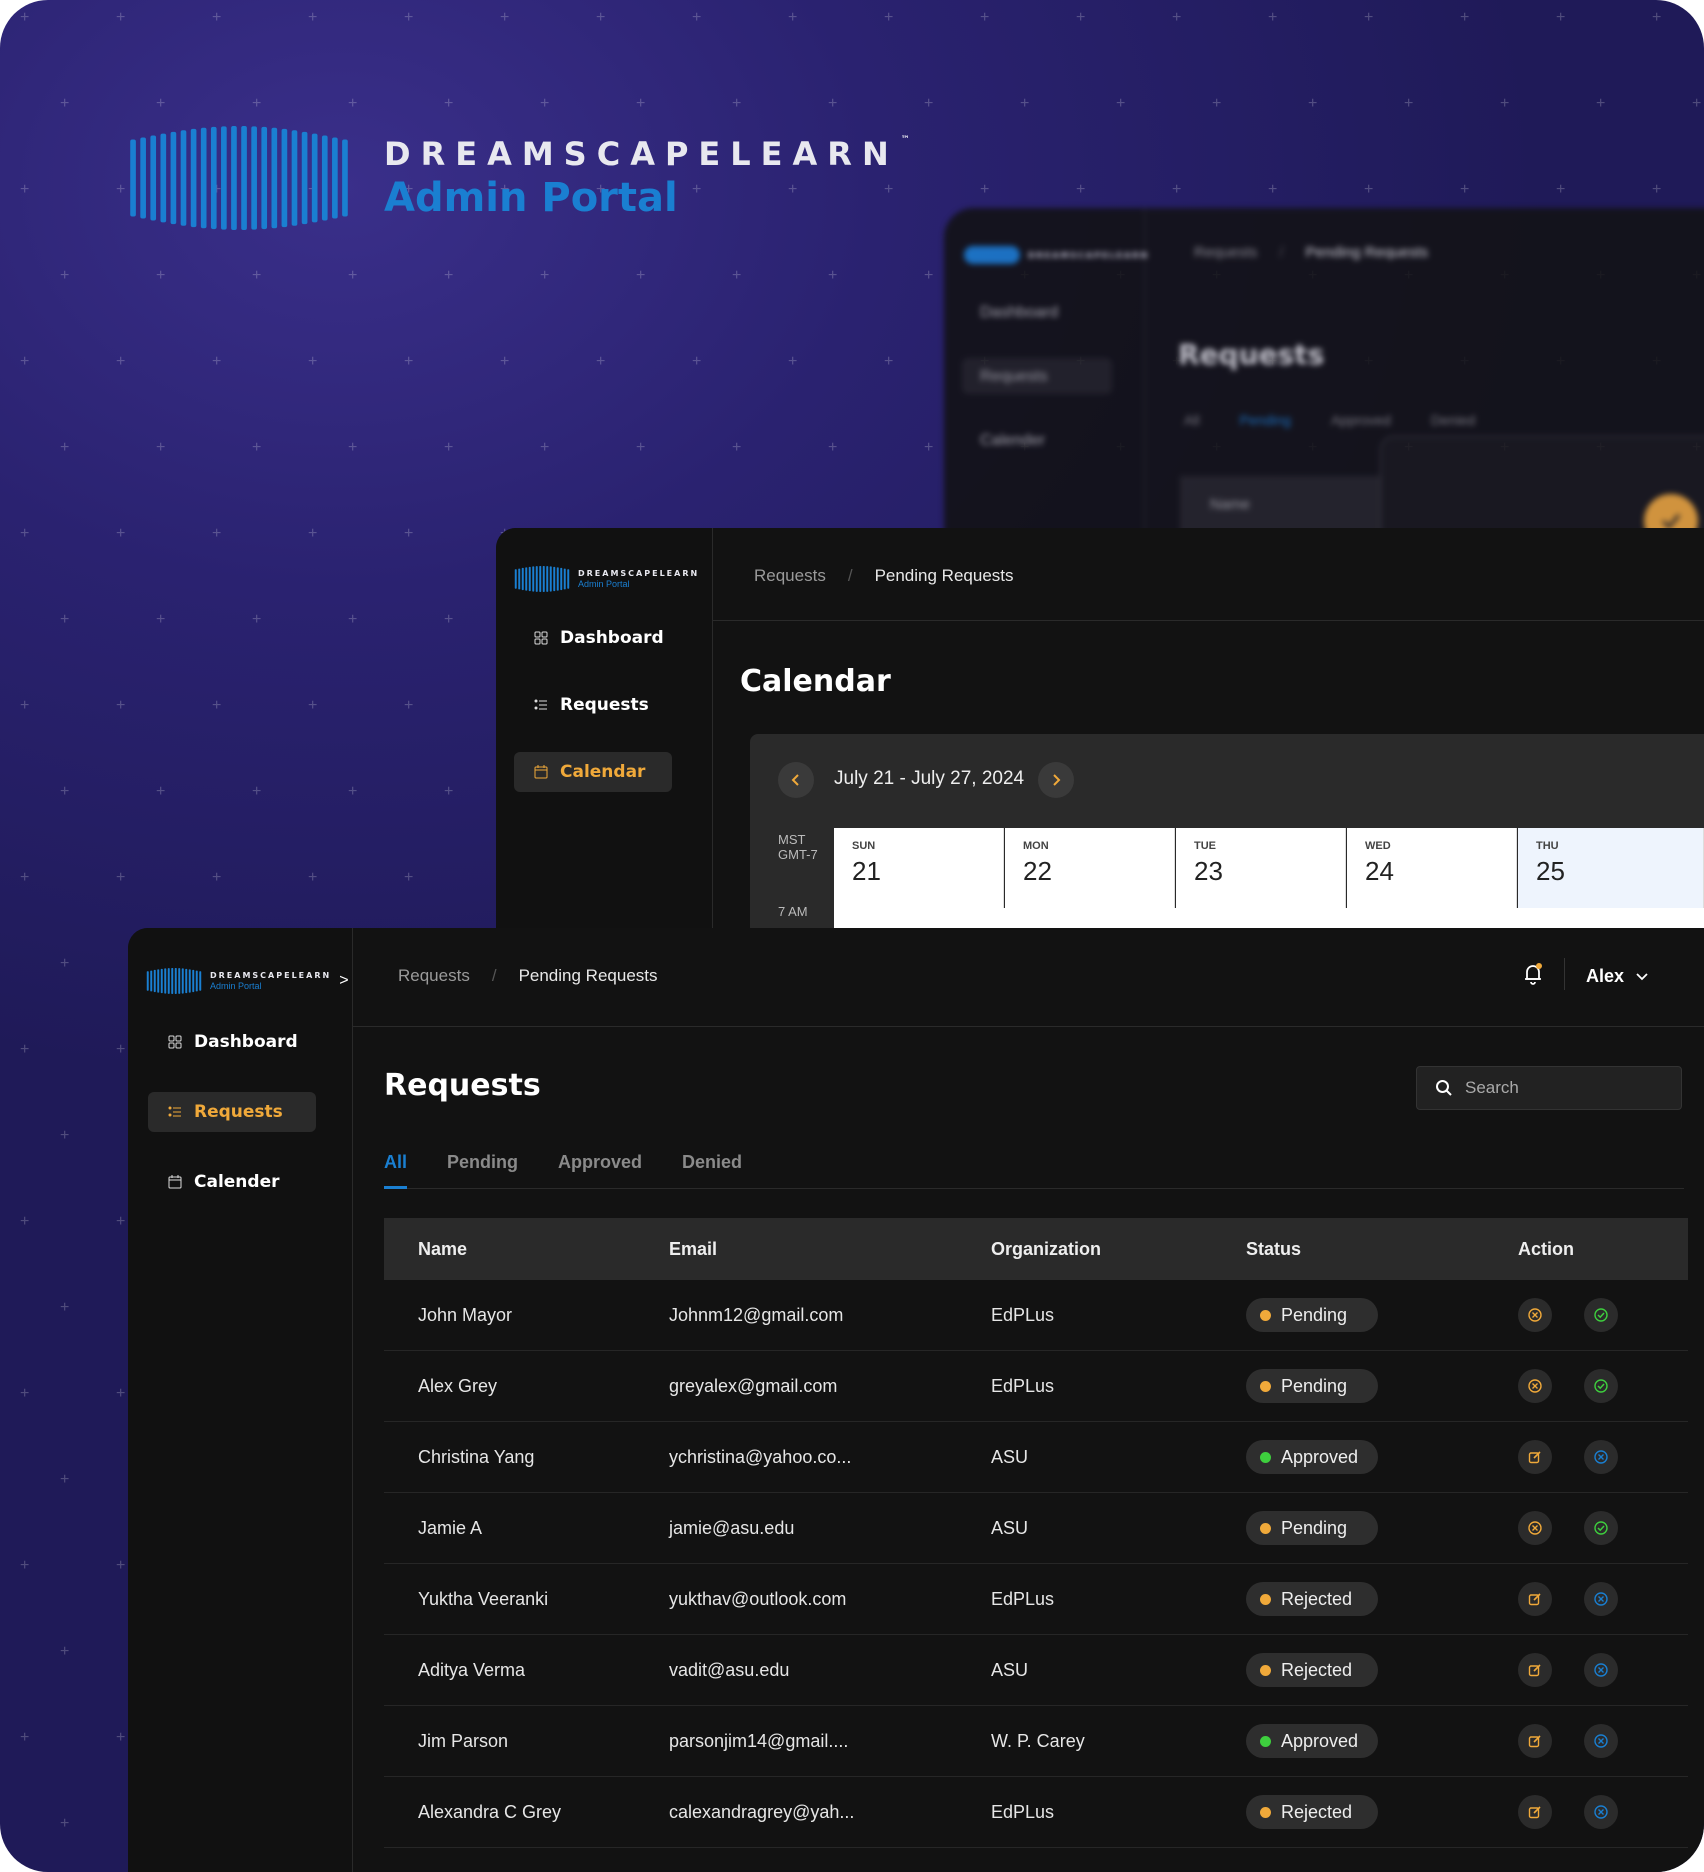 The image size is (1704, 1872). What do you see at coordinates (712, 1170) in the screenshot?
I see `tab-denied: Denied` at bounding box center [712, 1170].